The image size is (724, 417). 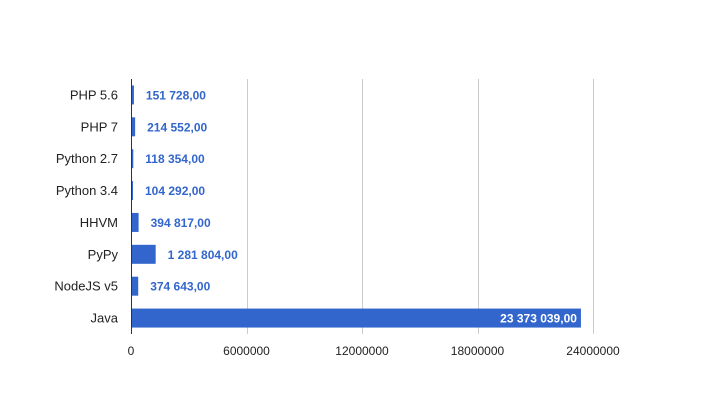 I want to click on data-label: 104 292,00, so click(x=175, y=191).